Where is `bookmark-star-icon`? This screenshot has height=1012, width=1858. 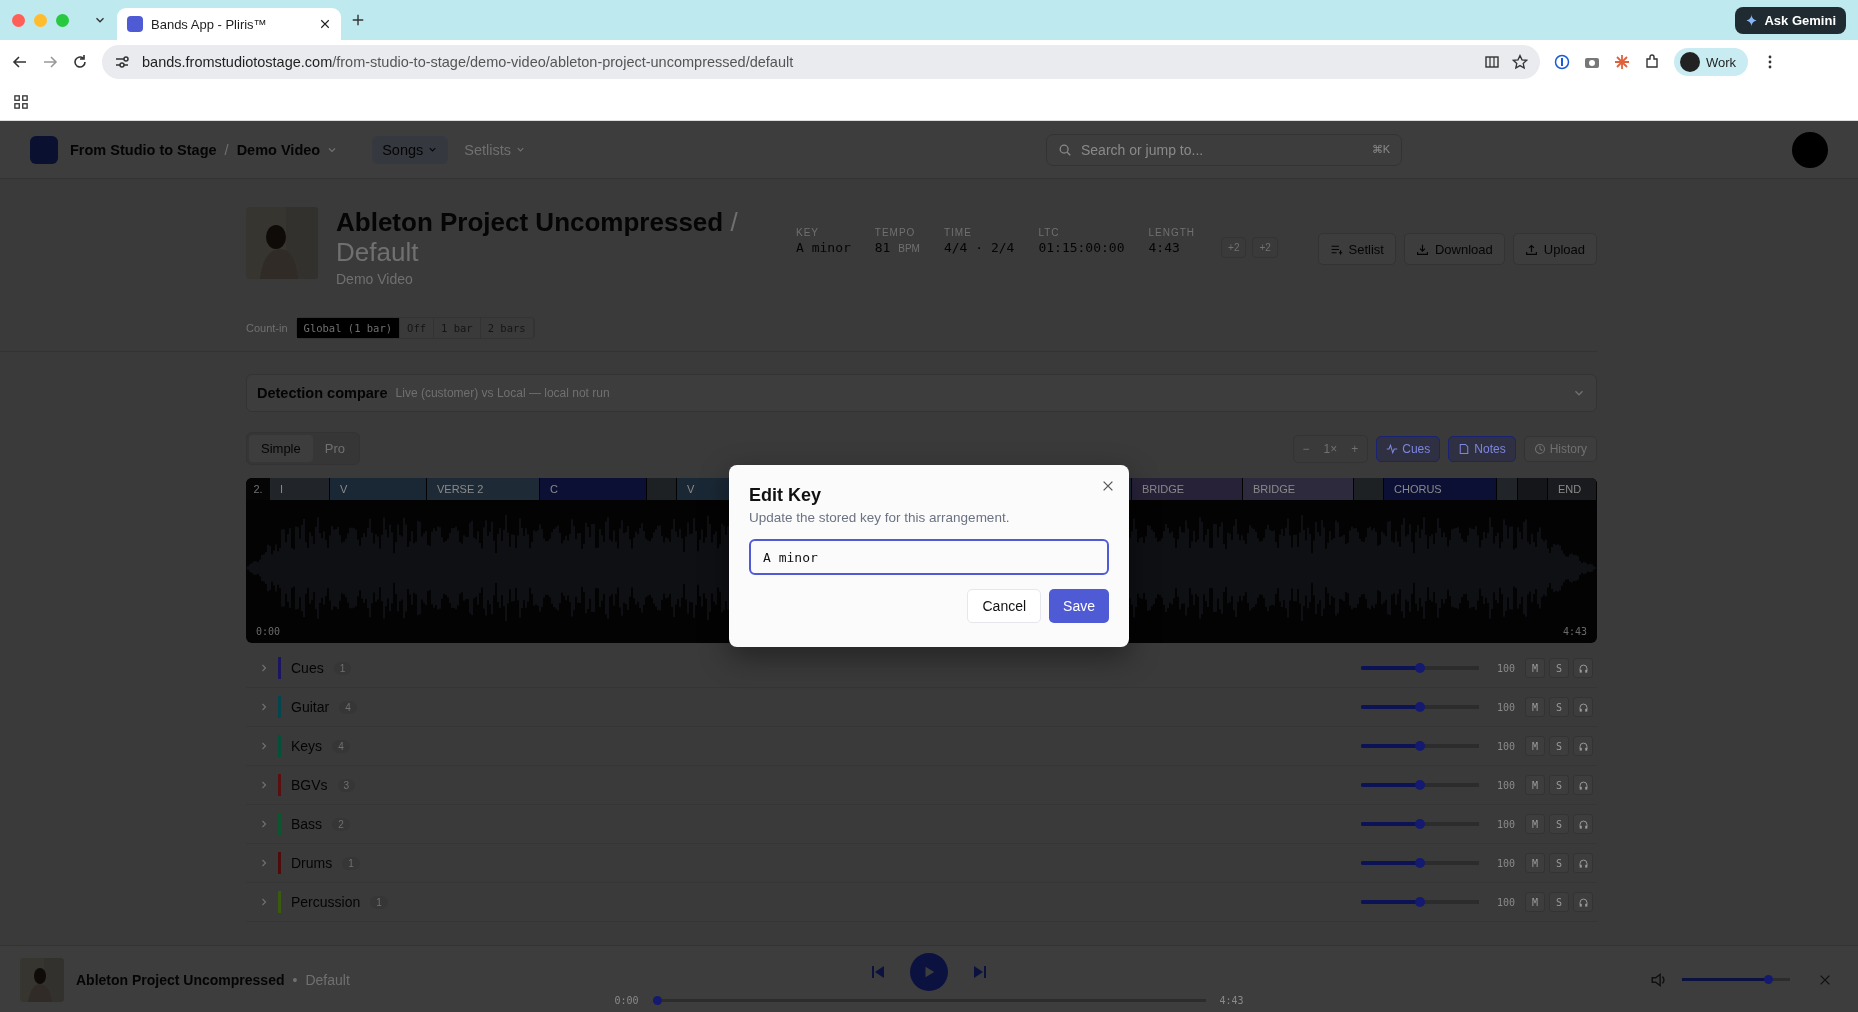
bookmark-star-icon is located at coordinates (1520, 62).